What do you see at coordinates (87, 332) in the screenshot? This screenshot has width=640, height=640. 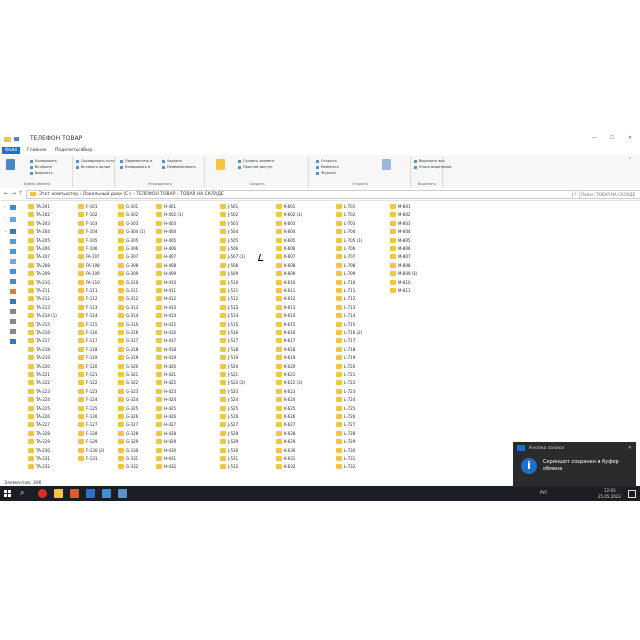 I see `folder-item: F-116` at bounding box center [87, 332].